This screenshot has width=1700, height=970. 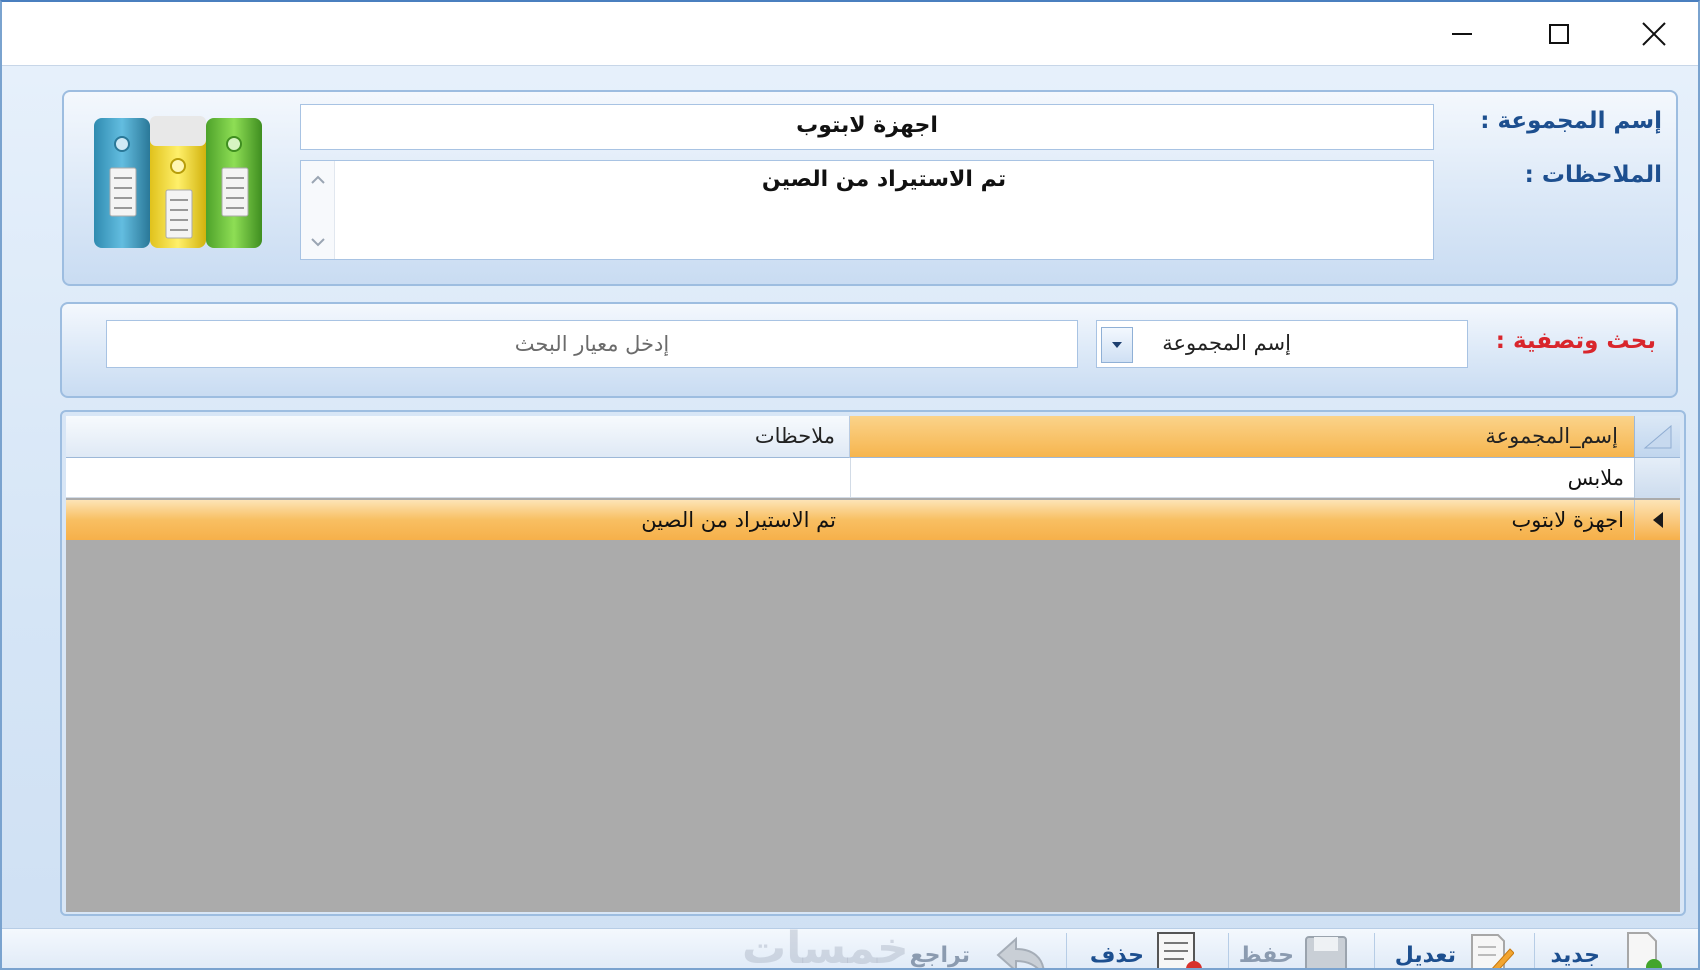 I want to click on cell-text: تم الاستيراد من الصين, so click(x=738, y=520).